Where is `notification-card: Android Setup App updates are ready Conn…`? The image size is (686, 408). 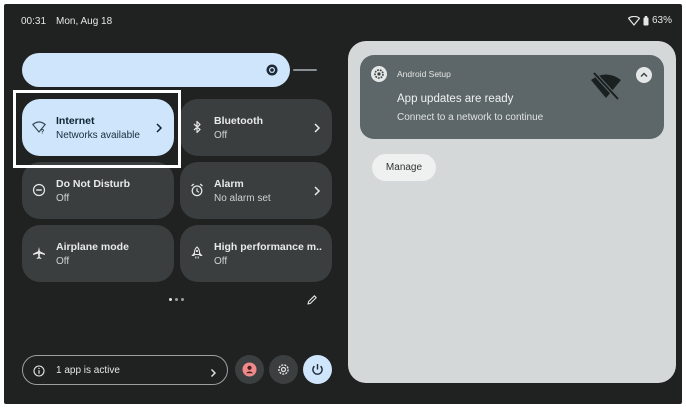
notification-card: Android Setup App updates are ready Conn… is located at coordinates (512, 97).